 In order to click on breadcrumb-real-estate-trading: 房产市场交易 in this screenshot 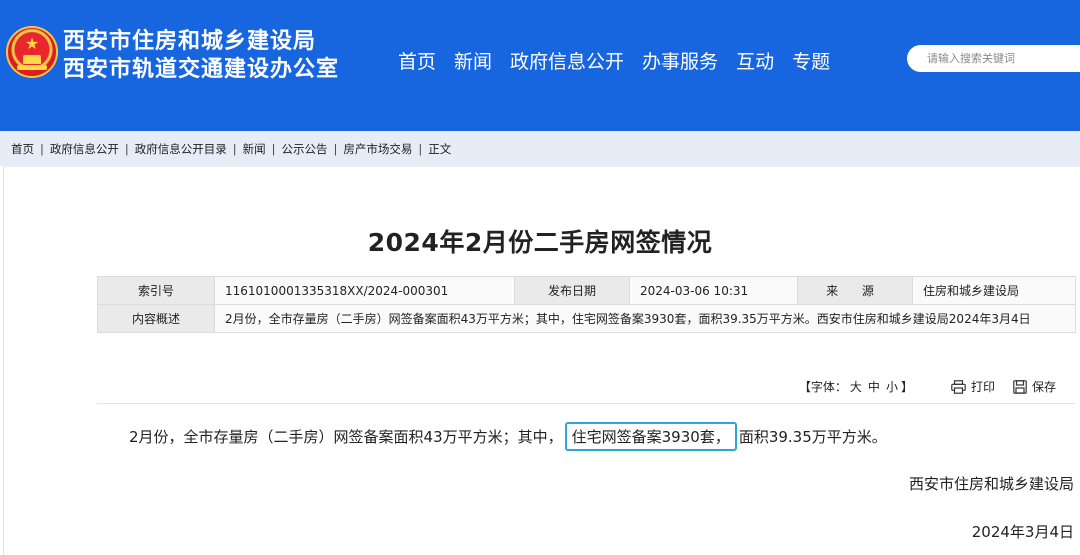, I will do `click(377, 149)`.